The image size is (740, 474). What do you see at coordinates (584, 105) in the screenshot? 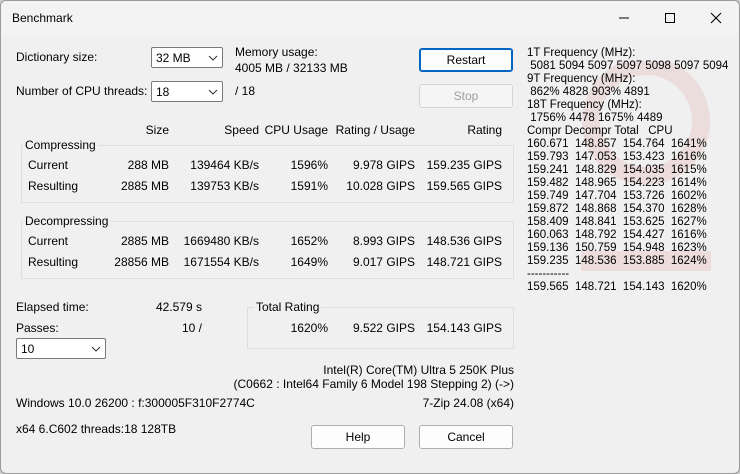
I see `log-line: 18T Frequency (MHz):` at bounding box center [584, 105].